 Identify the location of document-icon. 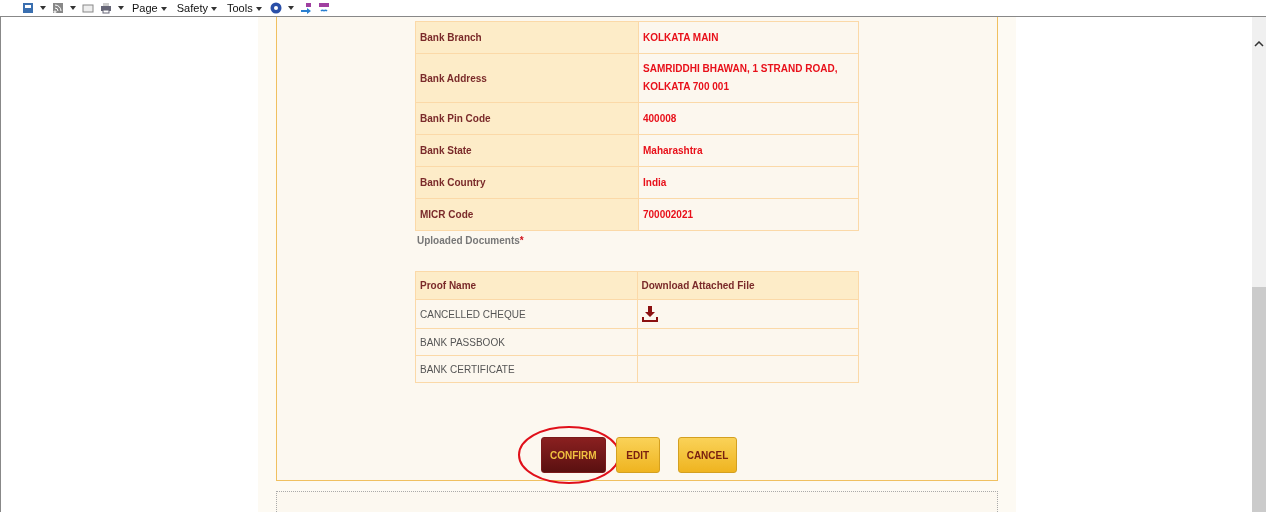
(28, 8).